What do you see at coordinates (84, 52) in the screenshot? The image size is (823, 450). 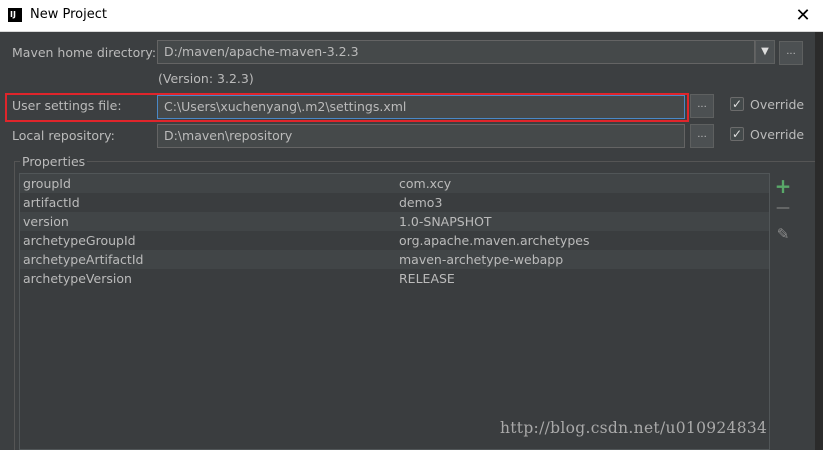 I see `maven-home-label: Maven home directory:` at bounding box center [84, 52].